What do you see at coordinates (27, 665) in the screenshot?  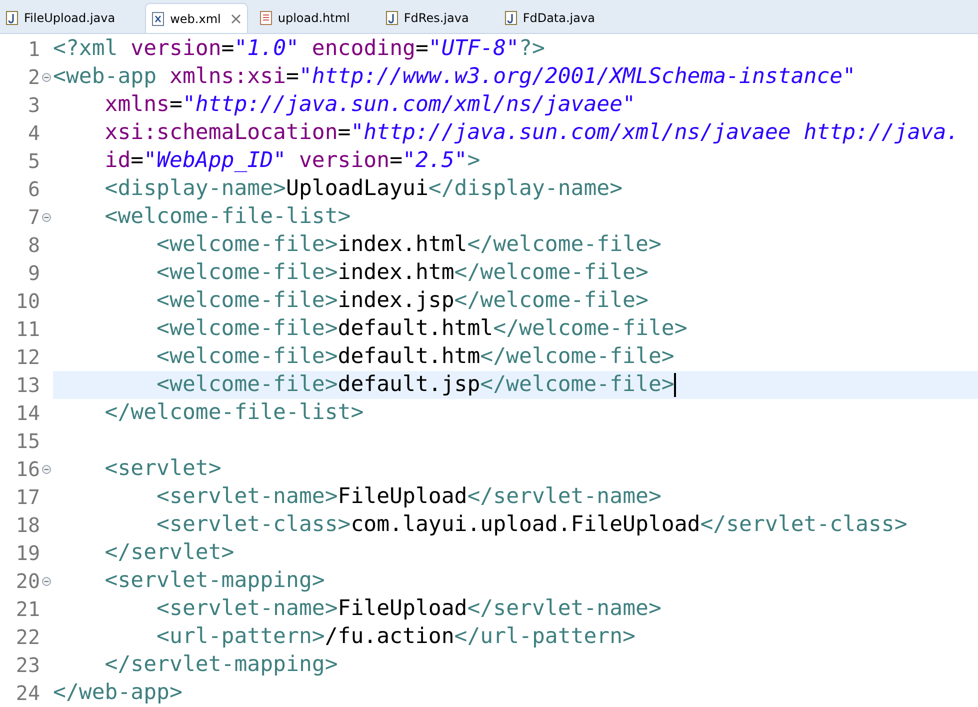 I see `line-number: 23` at bounding box center [27, 665].